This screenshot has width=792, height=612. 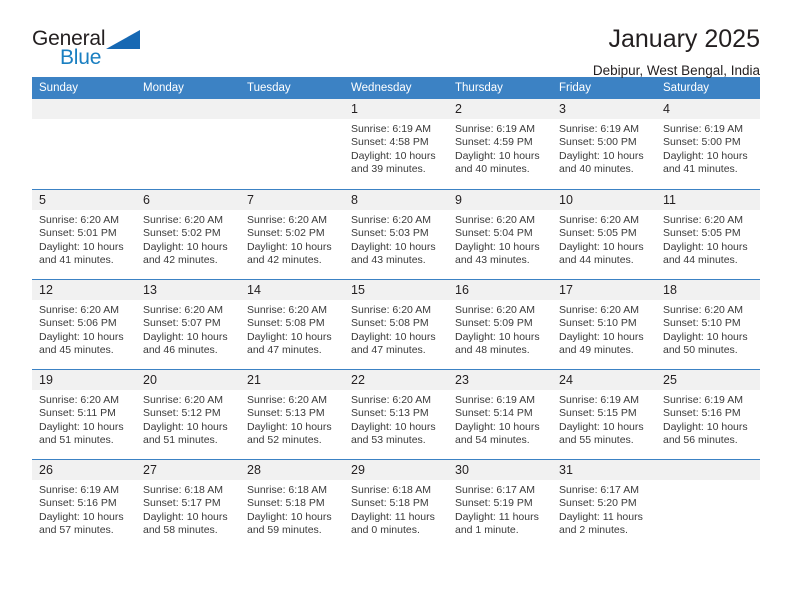 What do you see at coordinates (684, 39) in the screenshot?
I see `page-title: January 2025` at bounding box center [684, 39].